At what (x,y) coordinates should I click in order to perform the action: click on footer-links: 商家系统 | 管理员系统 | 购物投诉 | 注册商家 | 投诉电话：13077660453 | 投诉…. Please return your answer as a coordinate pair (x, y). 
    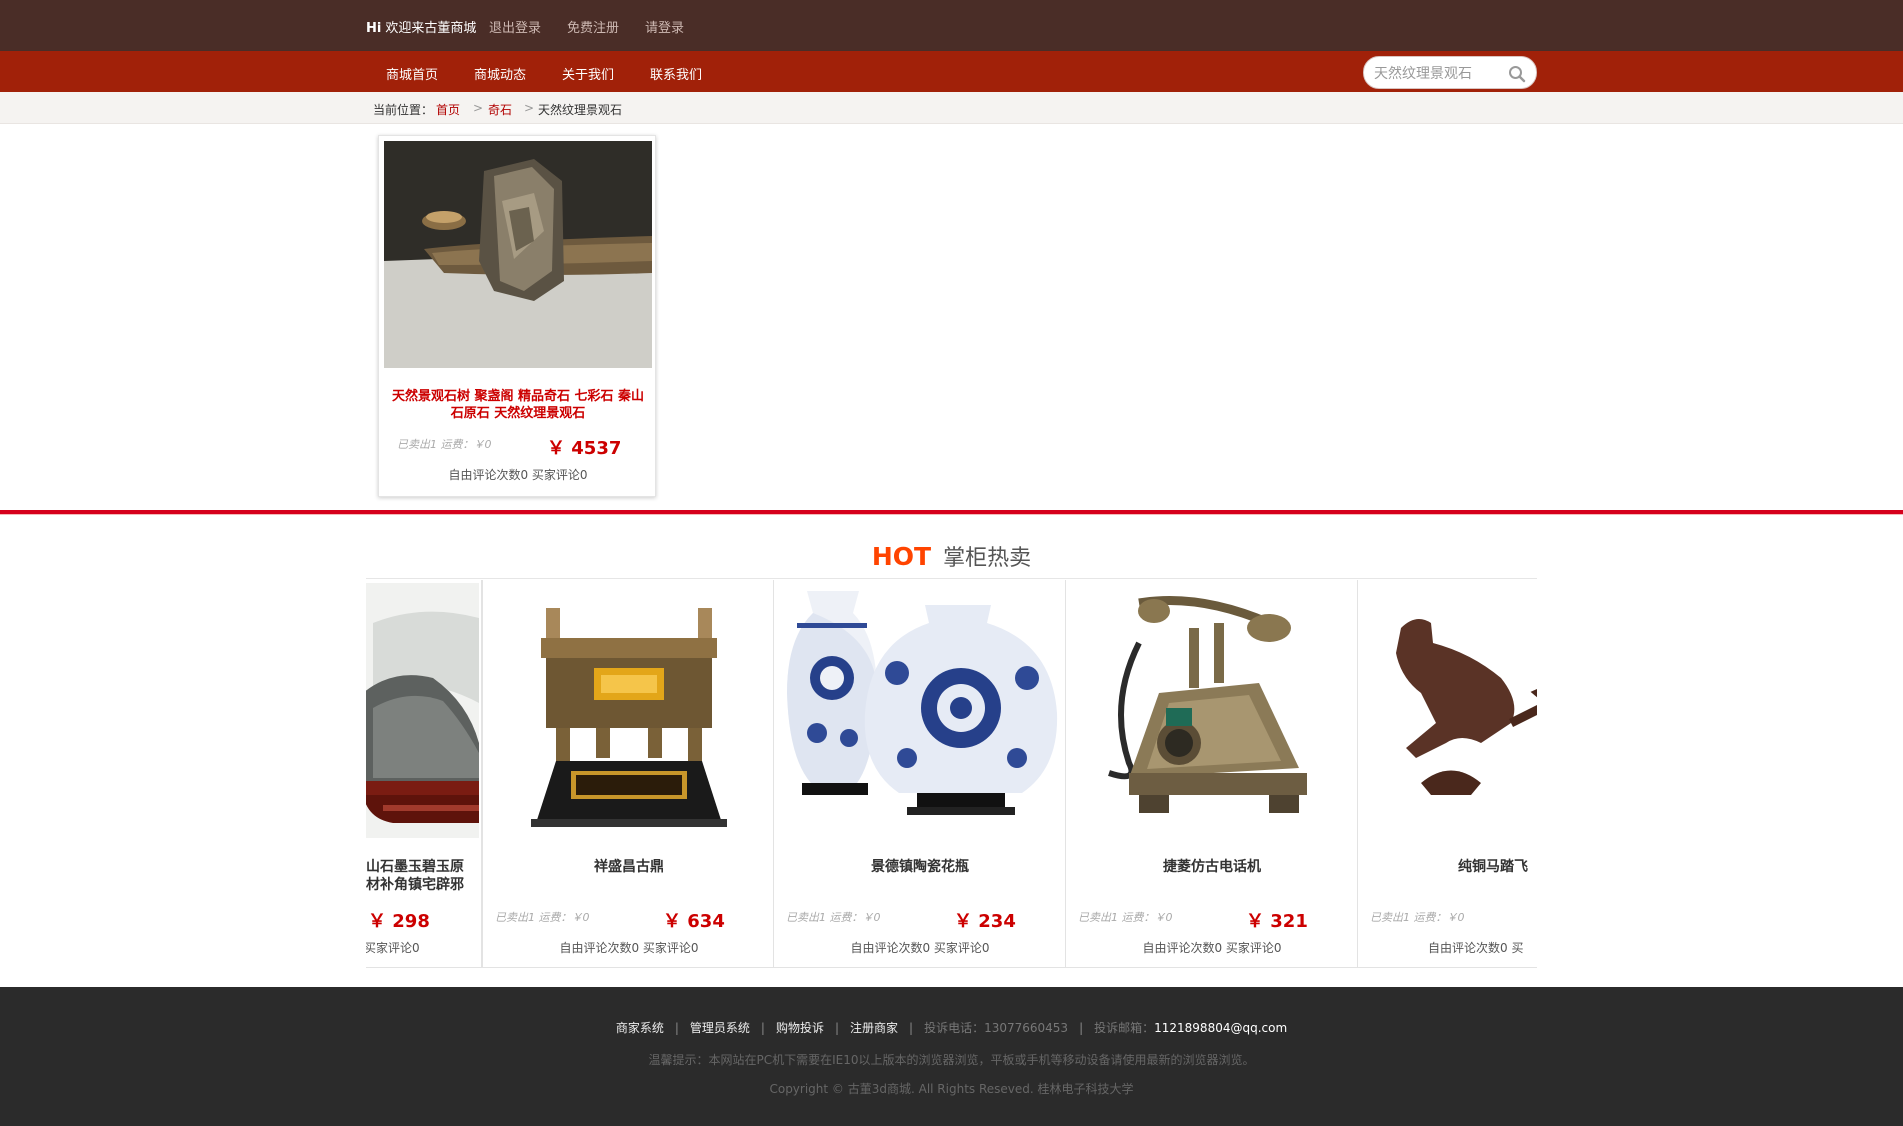
    Looking at the image, I should click on (951, 1027).